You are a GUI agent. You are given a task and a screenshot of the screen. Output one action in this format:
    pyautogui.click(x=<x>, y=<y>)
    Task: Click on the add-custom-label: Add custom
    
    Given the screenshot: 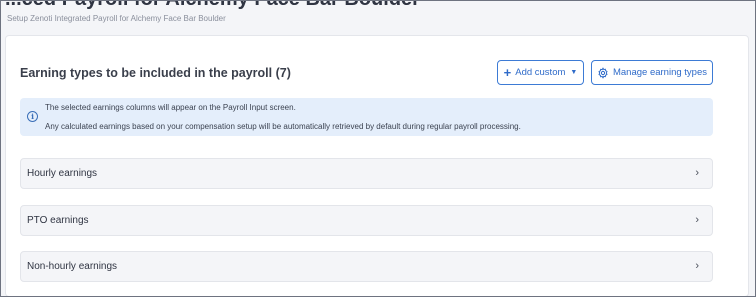 What is the action you would take?
    pyautogui.click(x=540, y=72)
    